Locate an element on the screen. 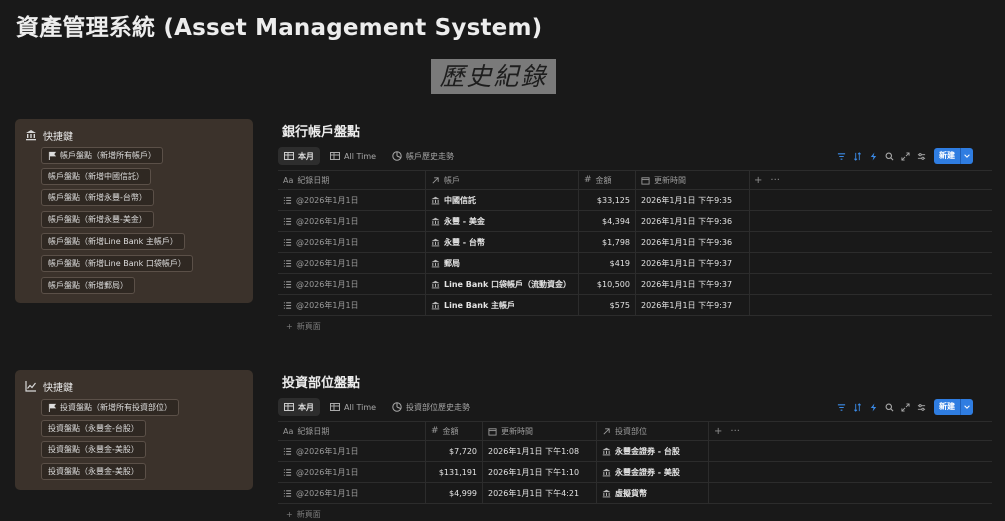 The width and height of the screenshot is (1005, 521). cell-account: 中國信託 is located at coordinates (502, 200).